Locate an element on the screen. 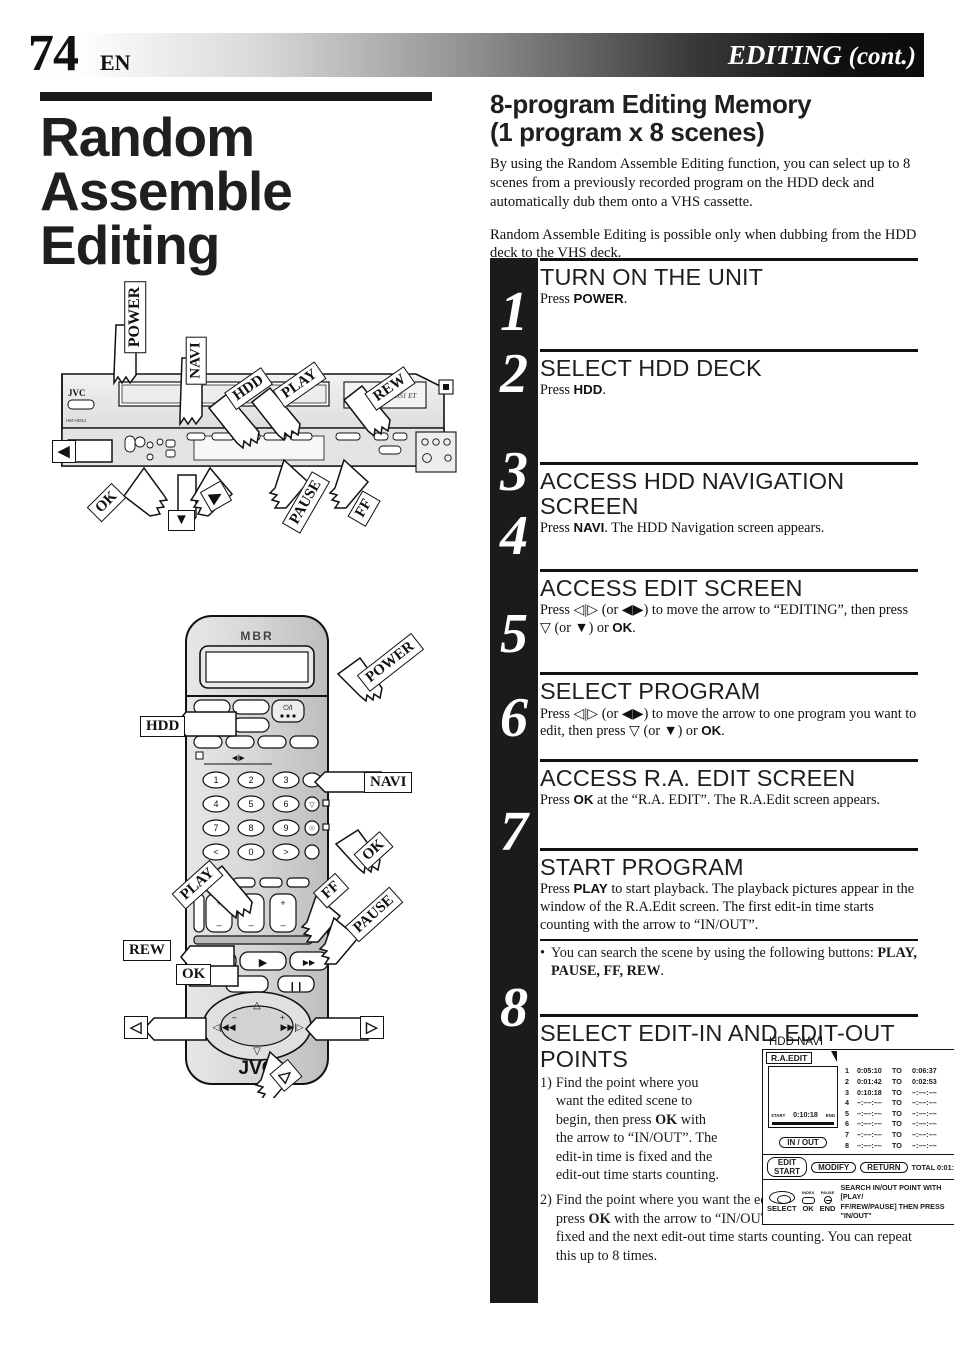 The width and height of the screenshot is (954, 1349). edit-start-button: EDIT START is located at coordinates (787, 1167).